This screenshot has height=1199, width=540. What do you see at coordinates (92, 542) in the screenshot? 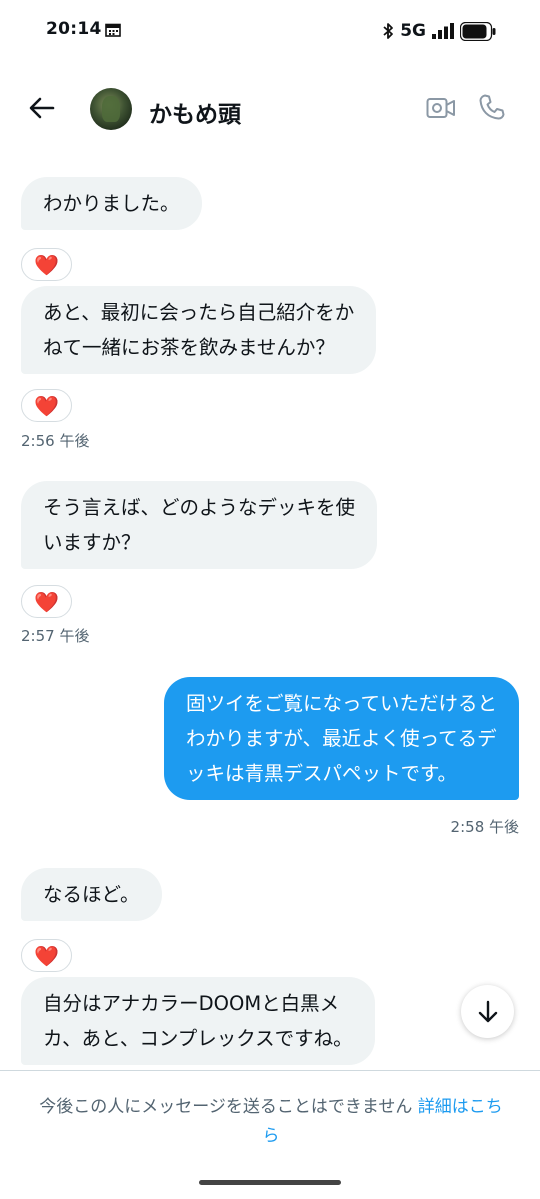
I see `message-line: いますか？` at bounding box center [92, 542].